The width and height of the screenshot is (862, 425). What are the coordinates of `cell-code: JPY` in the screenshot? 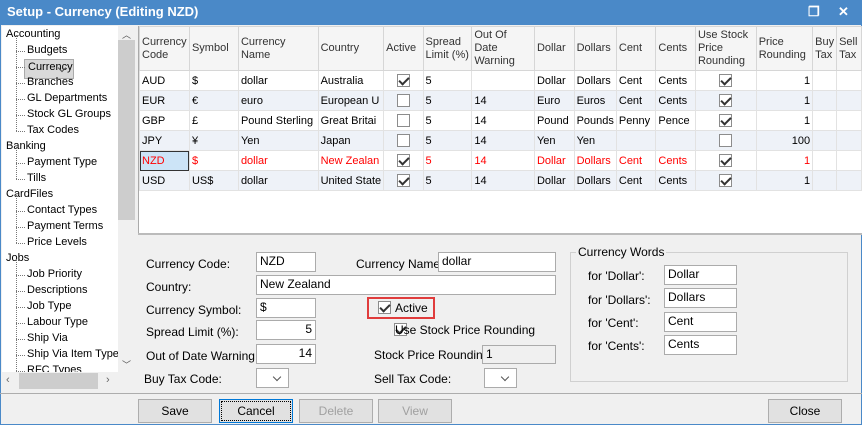 It's located at (164, 140).